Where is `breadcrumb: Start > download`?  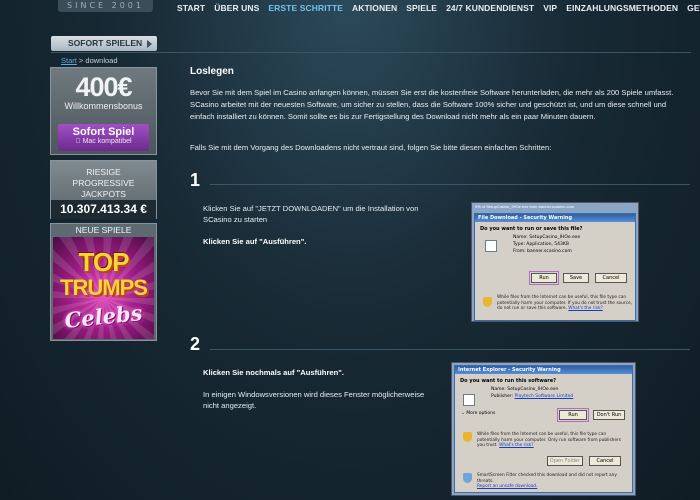
breadcrumb: Start > download is located at coordinates (89, 60).